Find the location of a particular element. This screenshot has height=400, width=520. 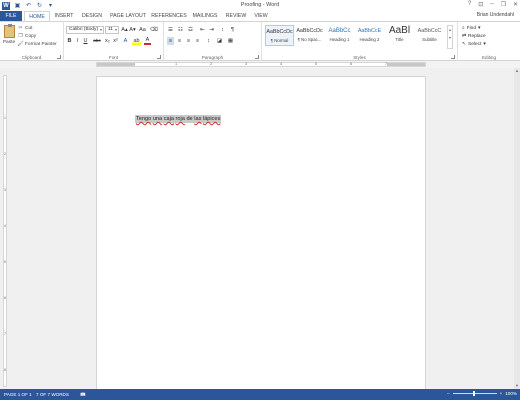

decrease-indent-button: ⇤ is located at coordinates (202, 30).